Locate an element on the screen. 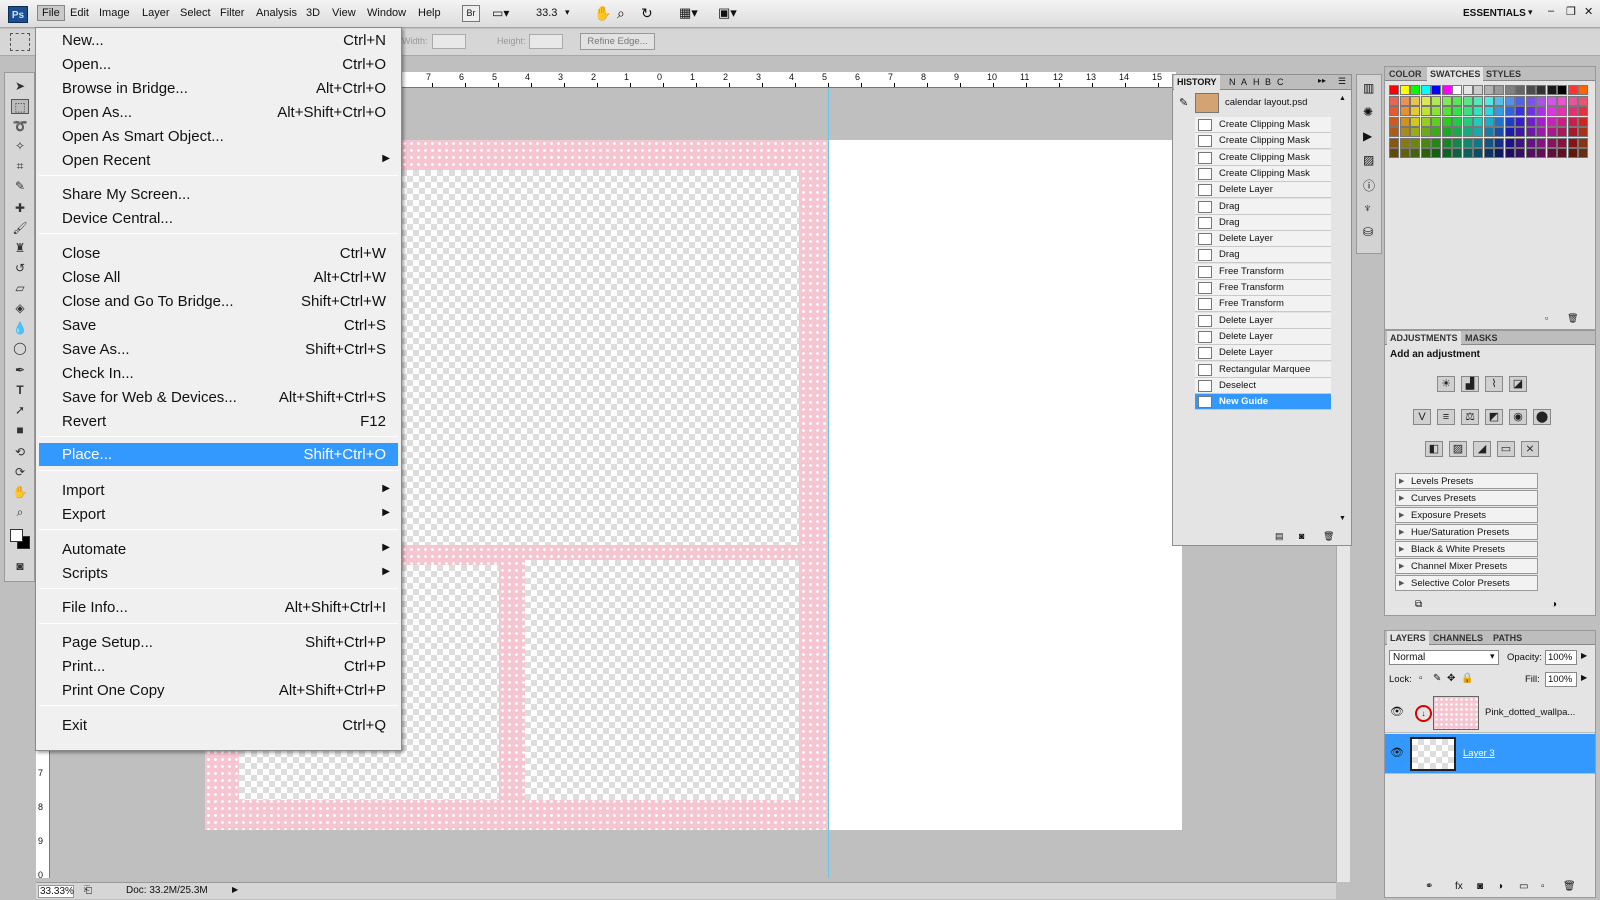 This screenshot has height=900, width=1600. preset-levels: Levels Presets is located at coordinates (1466, 481).